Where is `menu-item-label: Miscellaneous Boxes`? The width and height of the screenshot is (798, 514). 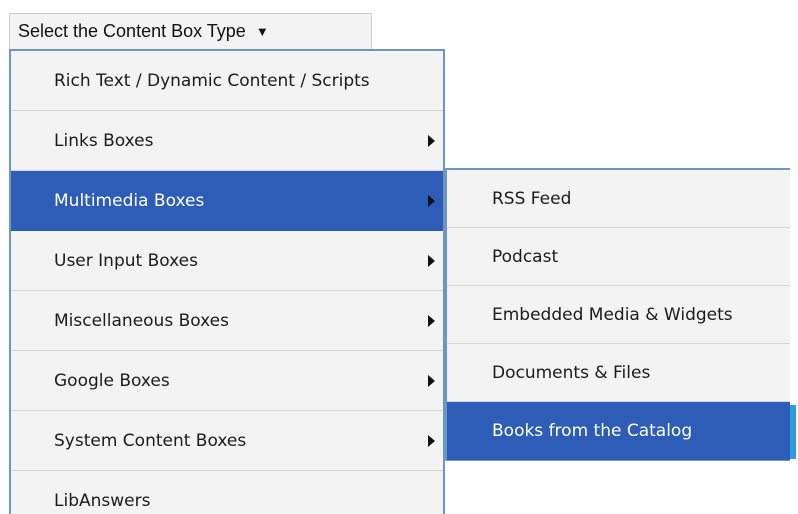 menu-item-label: Miscellaneous Boxes is located at coordinates (141, 320).